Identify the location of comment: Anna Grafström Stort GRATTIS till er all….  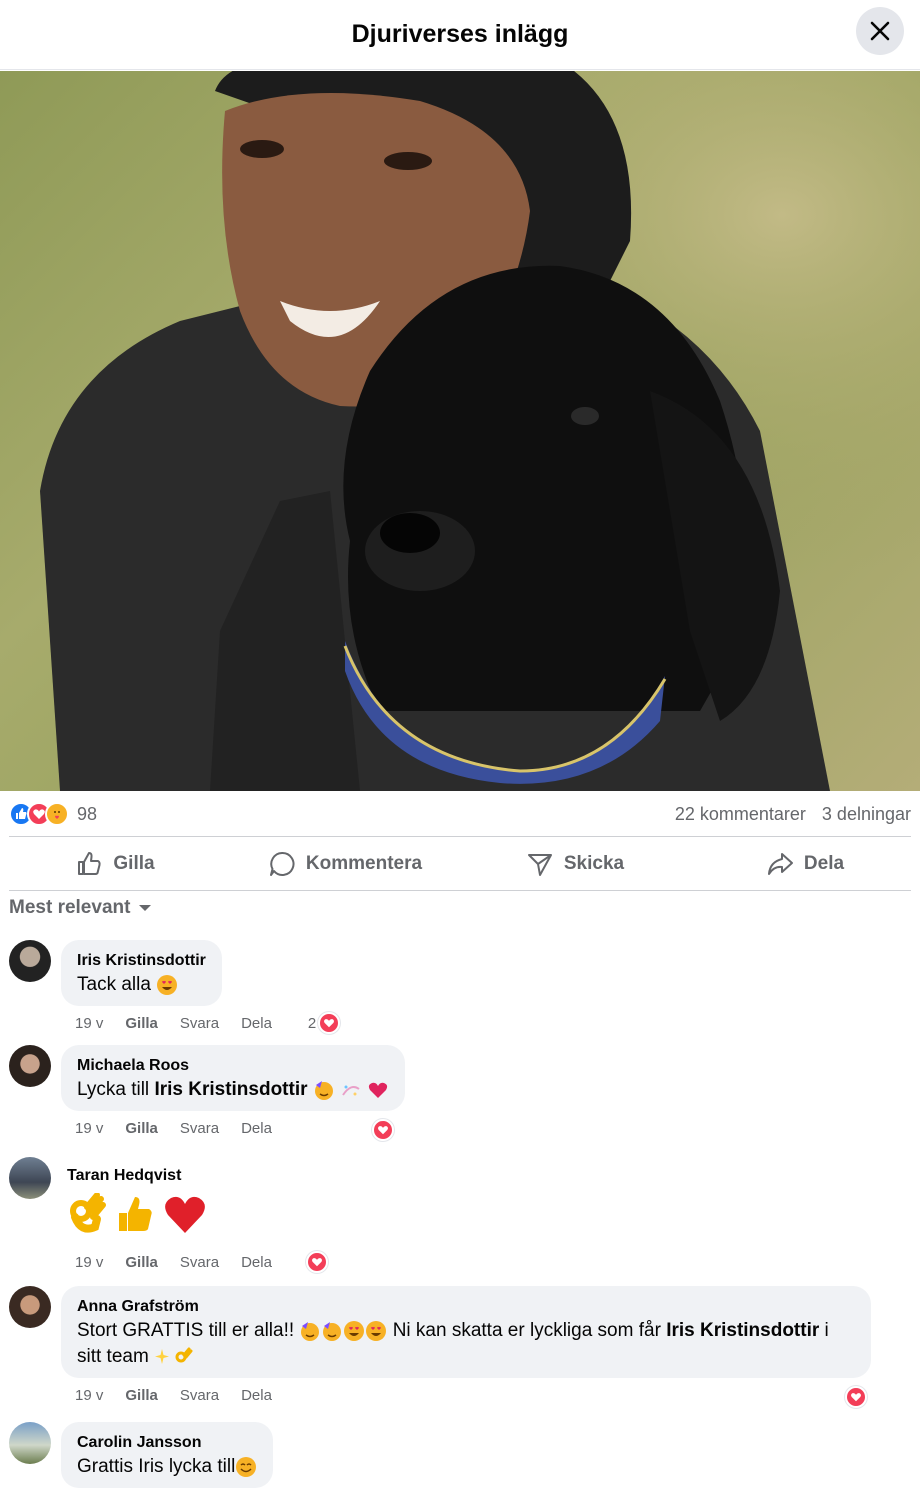
(440, 1332).